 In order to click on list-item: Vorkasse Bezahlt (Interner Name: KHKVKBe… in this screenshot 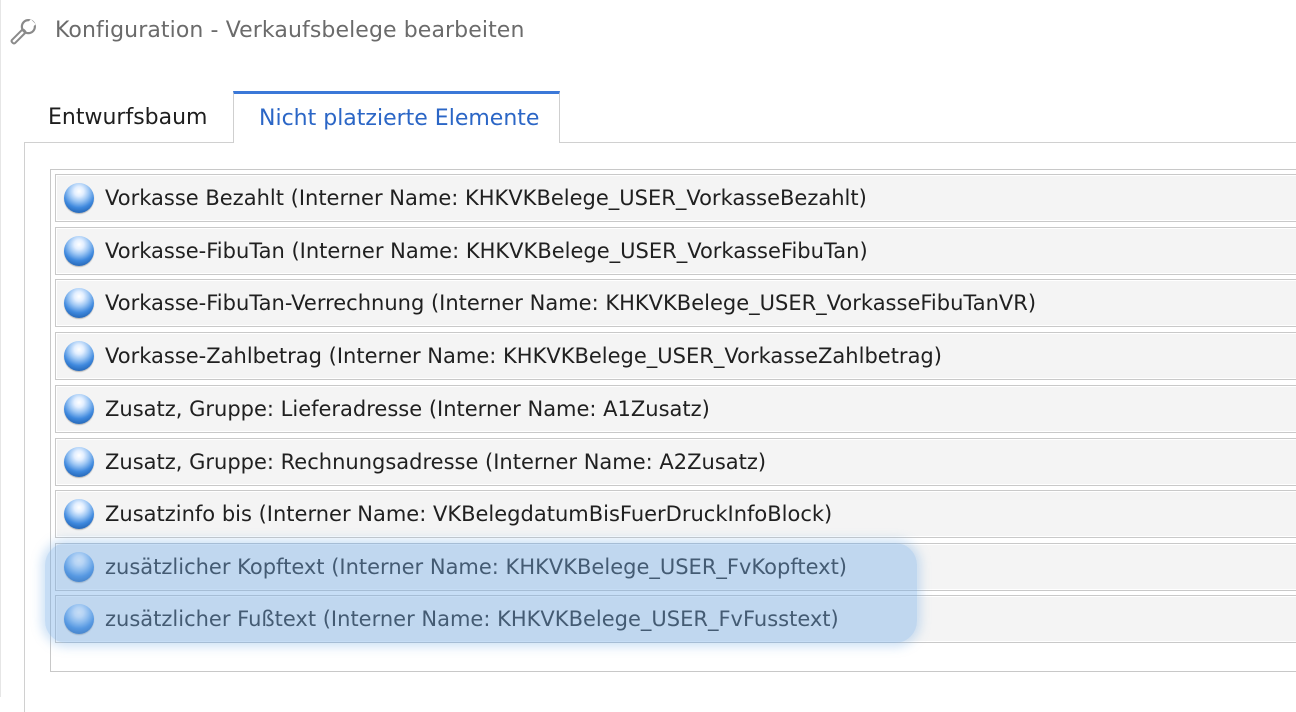, I will do `click(675, 198)`.